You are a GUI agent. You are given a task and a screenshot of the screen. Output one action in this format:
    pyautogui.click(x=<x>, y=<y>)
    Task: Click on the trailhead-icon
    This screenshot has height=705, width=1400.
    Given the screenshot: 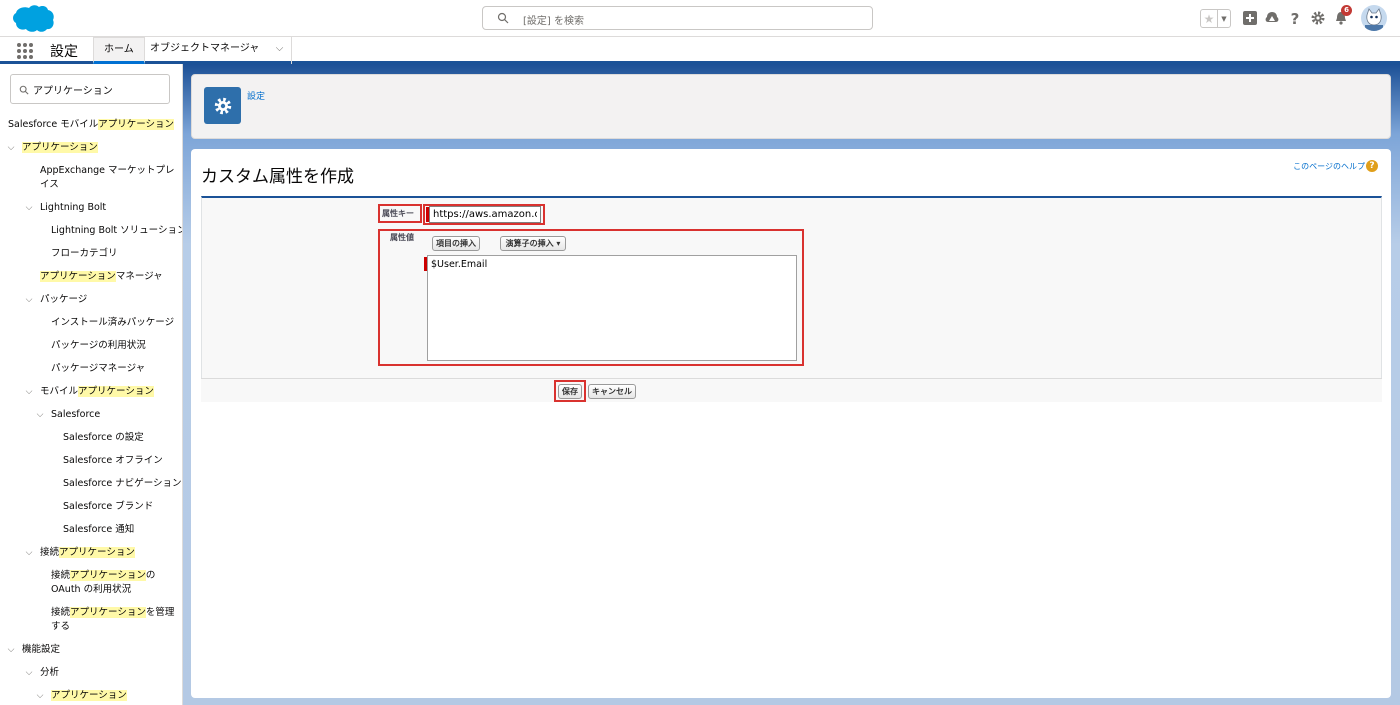 What is the action you would take?
    pyautogui.click(x=1272, y=18)
    